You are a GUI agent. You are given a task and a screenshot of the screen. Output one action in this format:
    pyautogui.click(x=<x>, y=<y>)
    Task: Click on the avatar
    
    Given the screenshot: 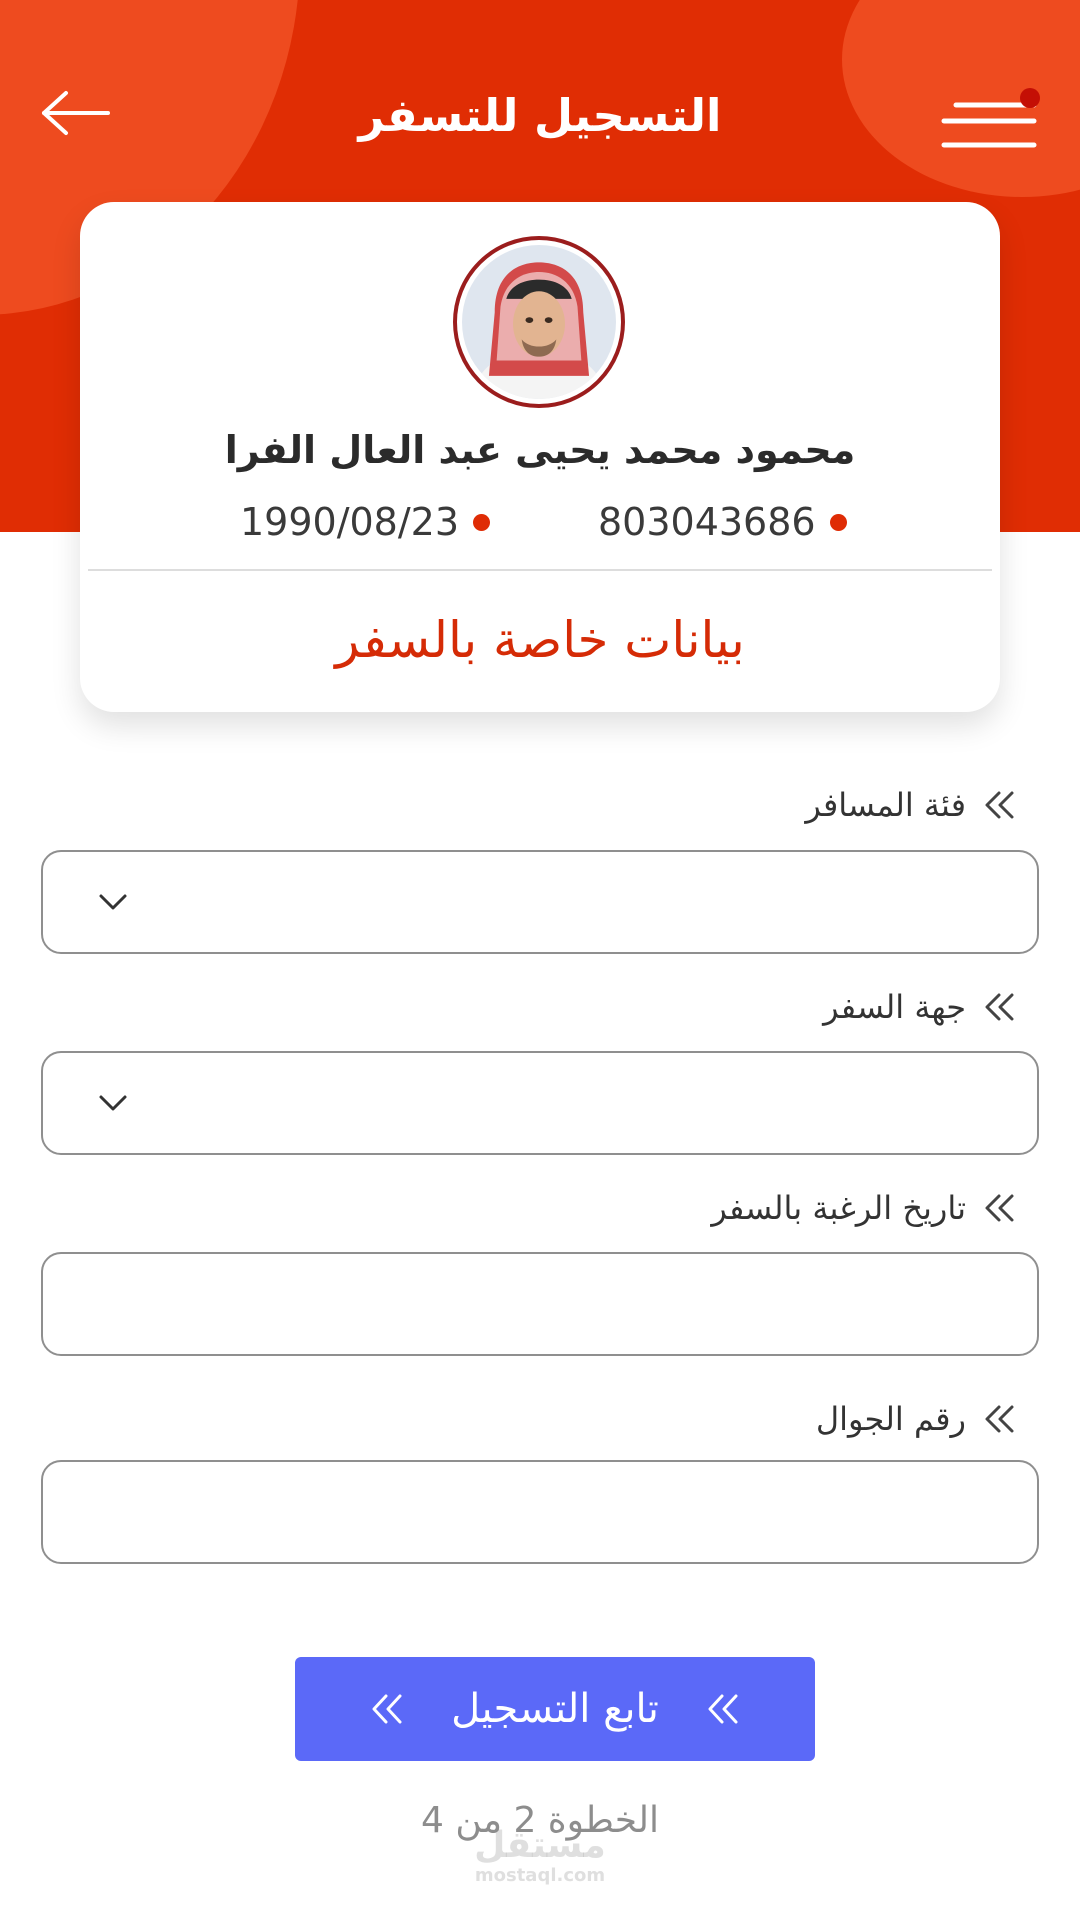 What is the action you would take?
    pyautogui.click(x=539, y=322)
    